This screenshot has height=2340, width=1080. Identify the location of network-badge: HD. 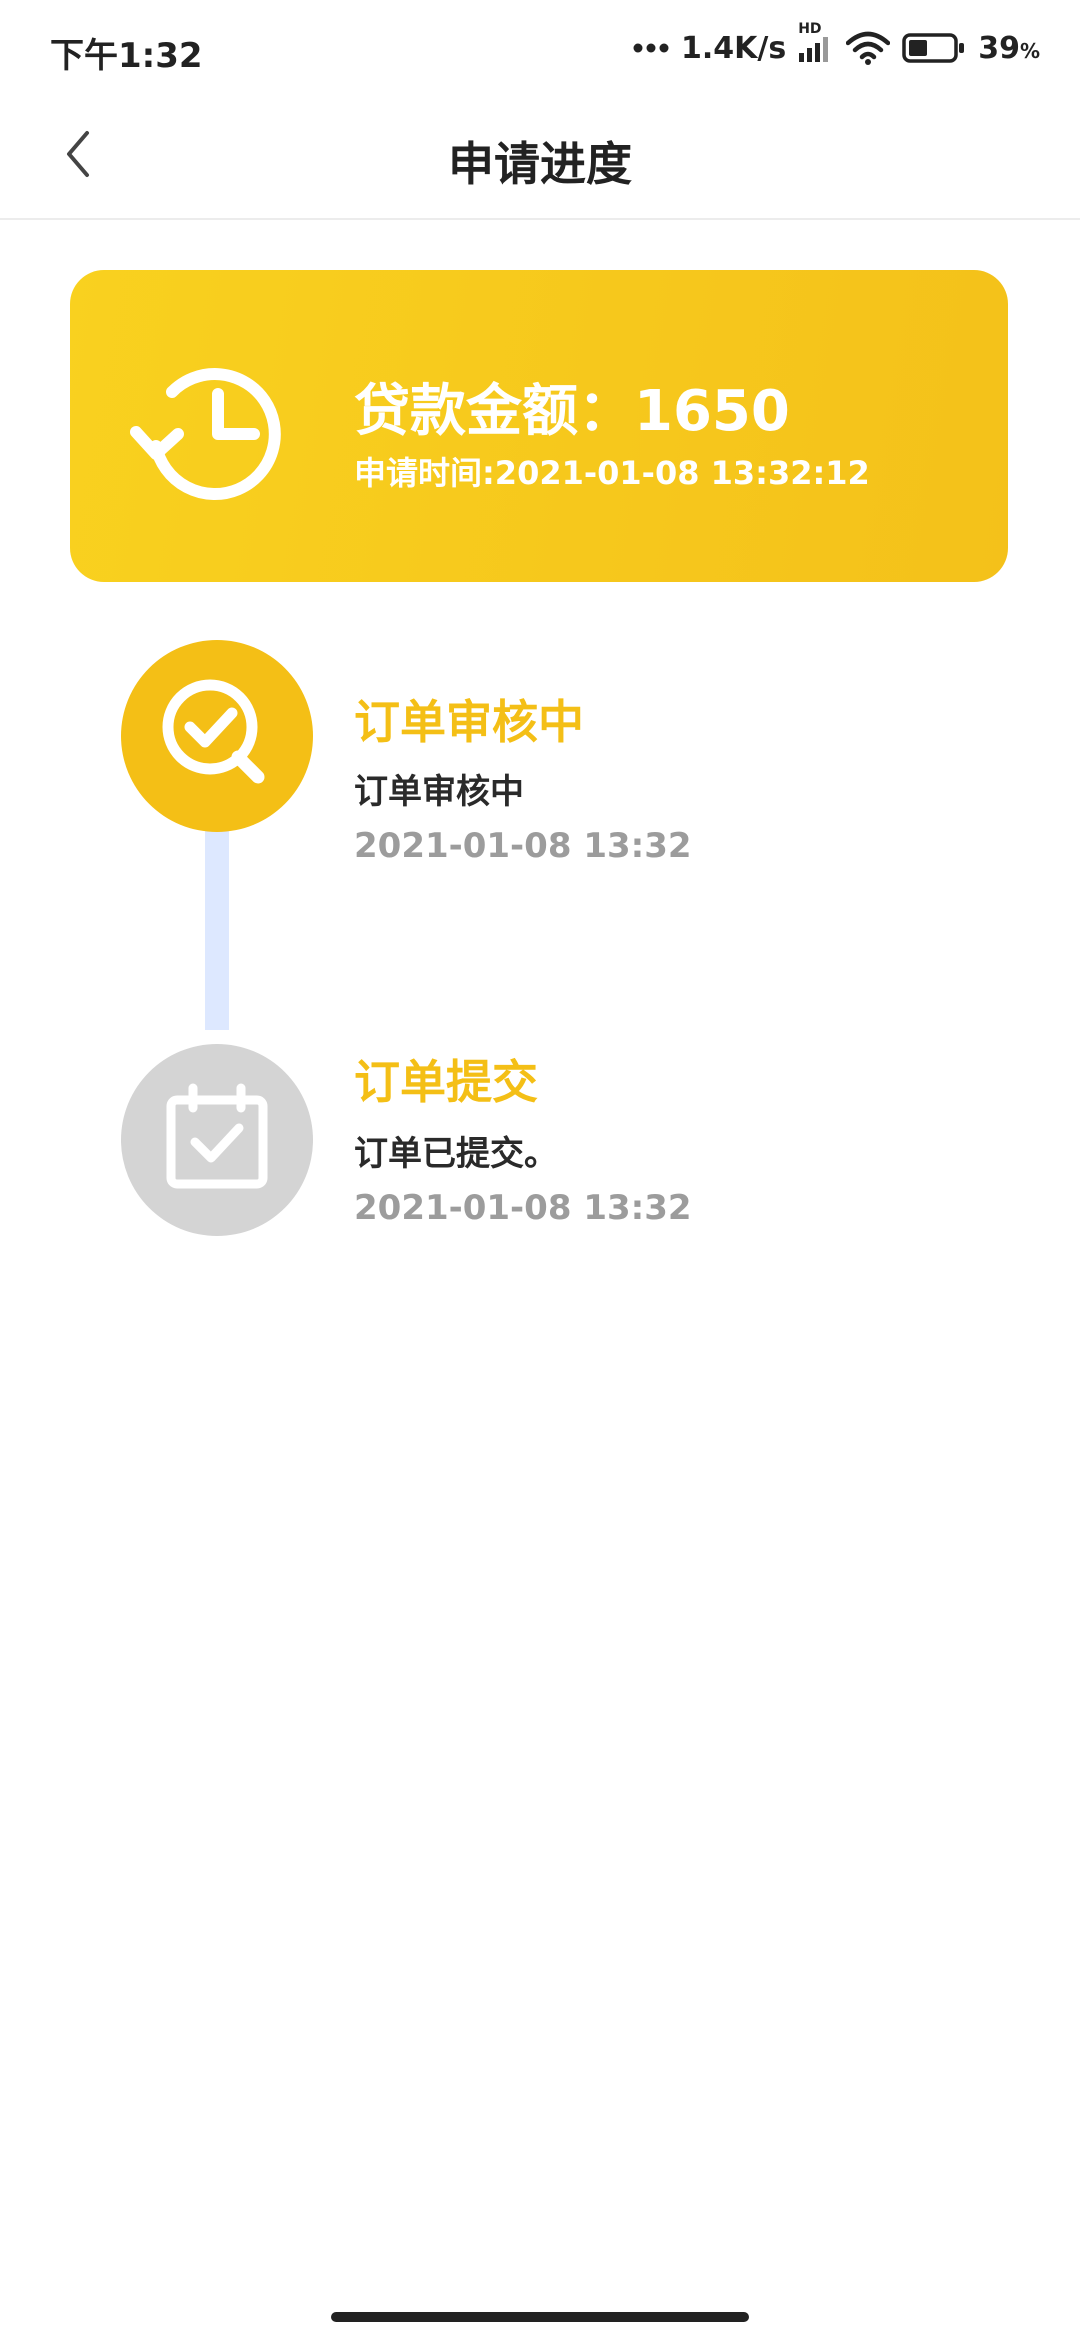
(810, 29).